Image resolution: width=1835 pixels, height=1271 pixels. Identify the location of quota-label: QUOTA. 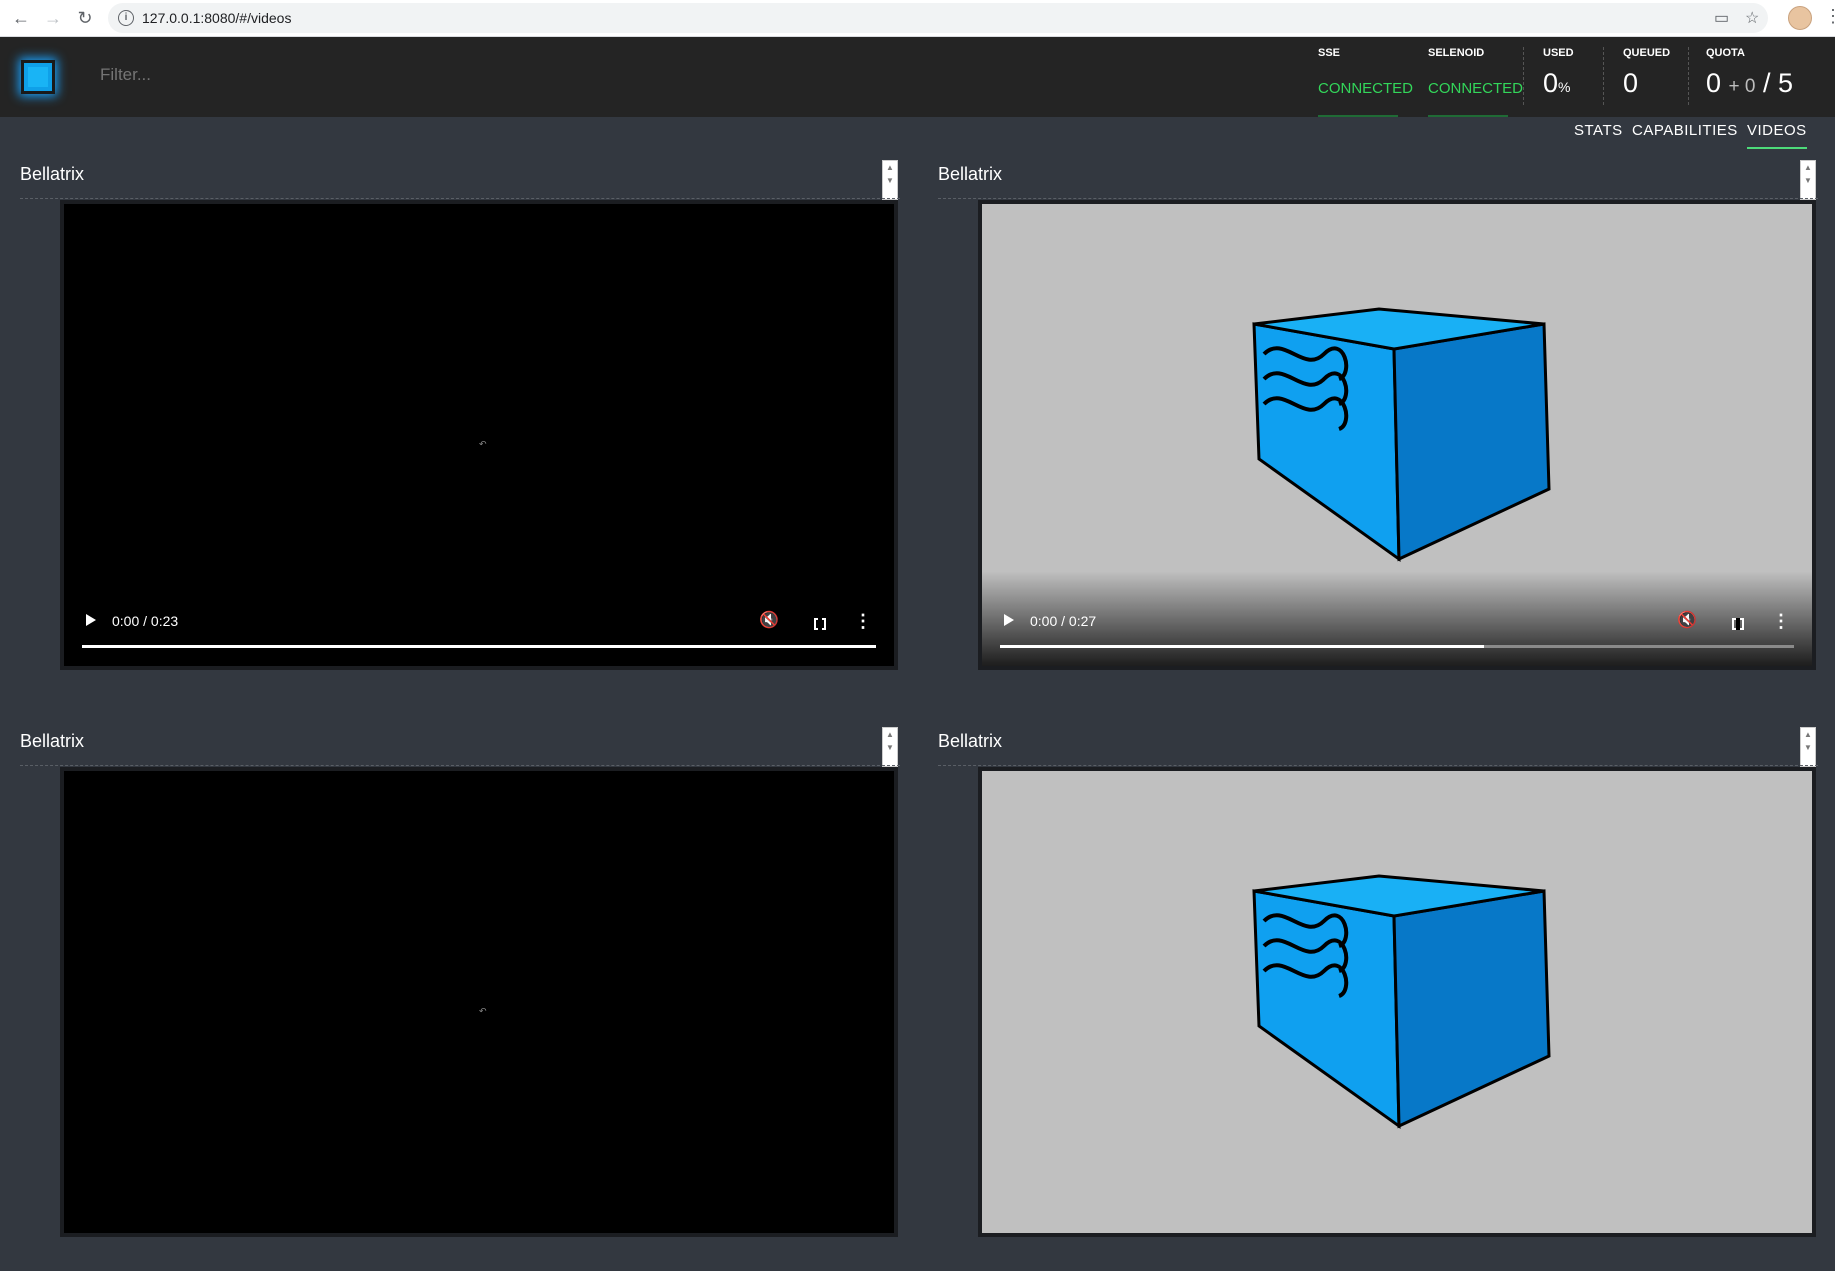
(1725, 53).